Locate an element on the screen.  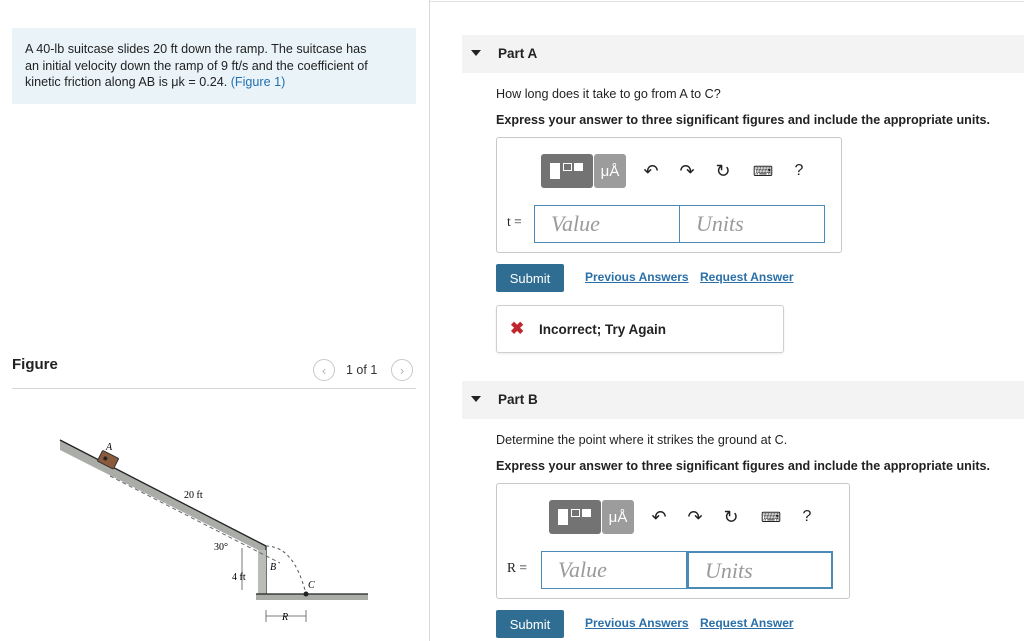
part-a-variable: t = is located at coordinates (514, 221).